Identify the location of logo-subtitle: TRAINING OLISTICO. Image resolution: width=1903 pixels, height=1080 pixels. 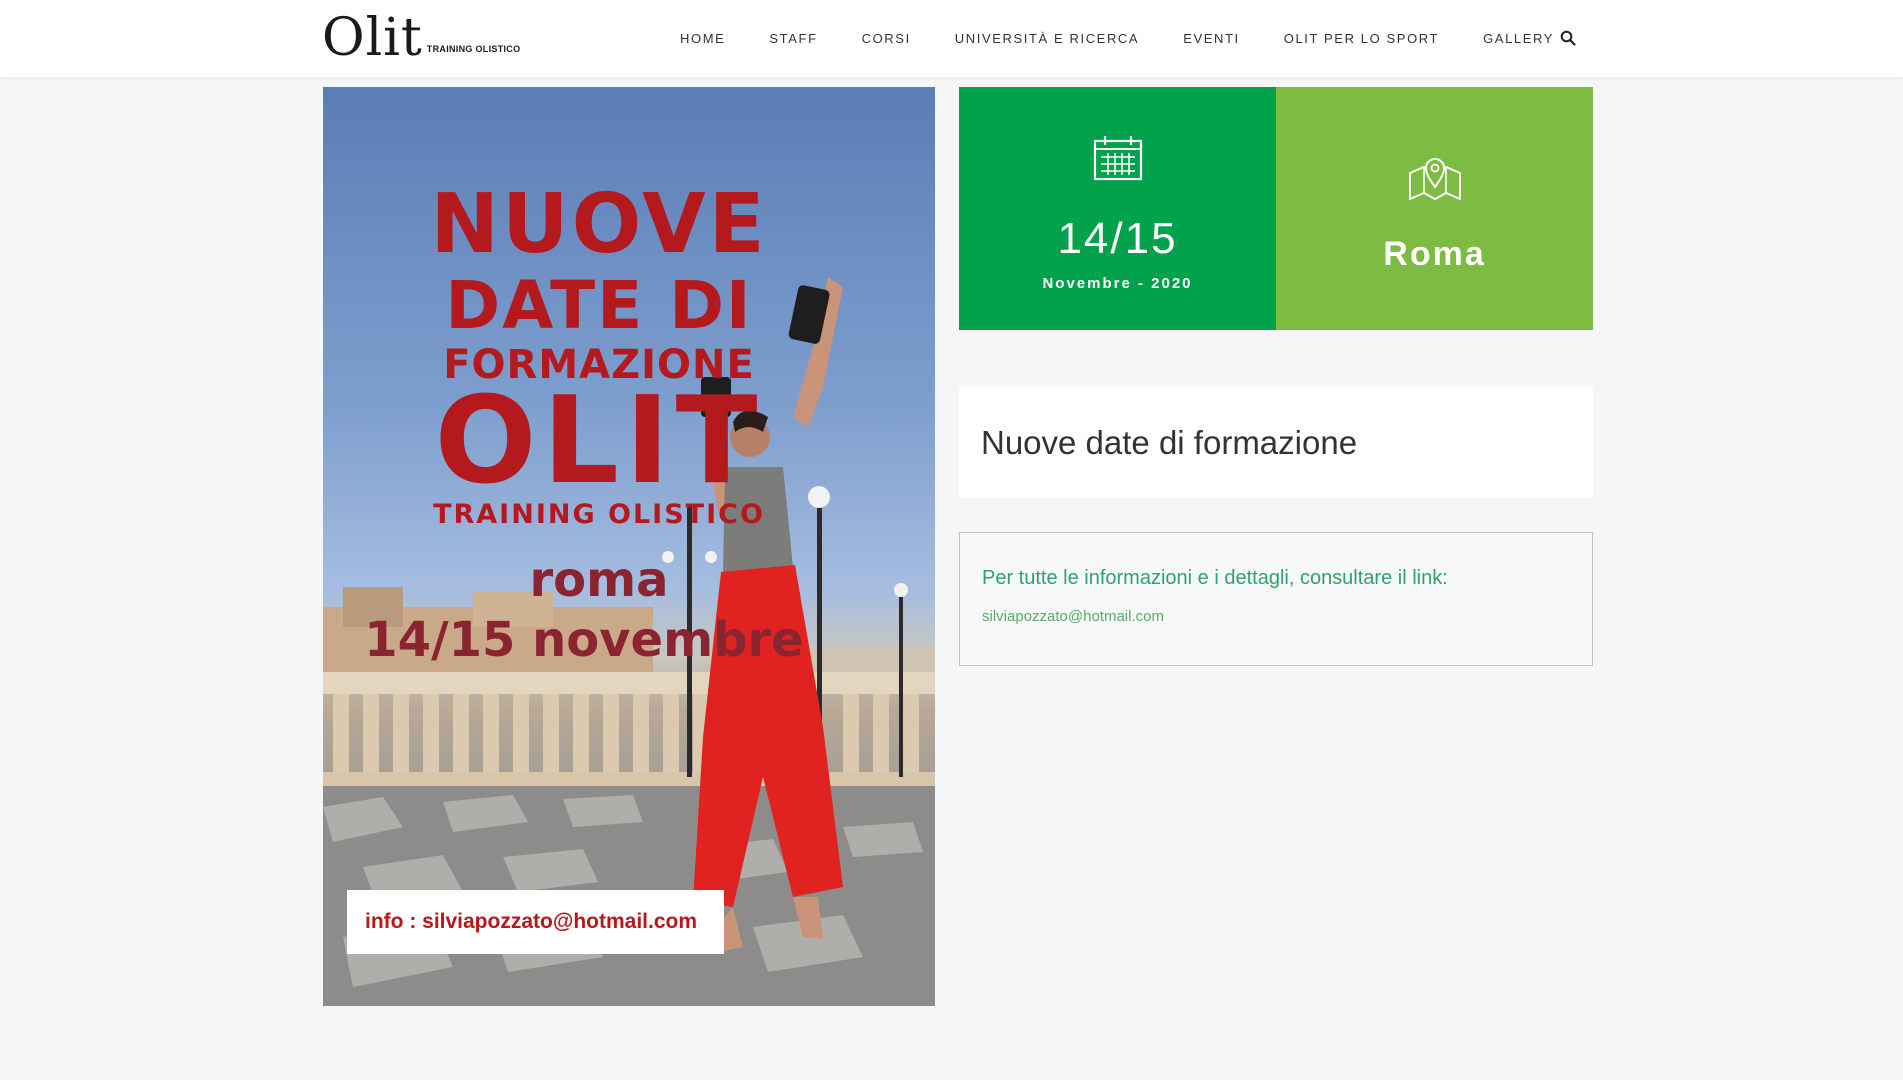
(473, 49).